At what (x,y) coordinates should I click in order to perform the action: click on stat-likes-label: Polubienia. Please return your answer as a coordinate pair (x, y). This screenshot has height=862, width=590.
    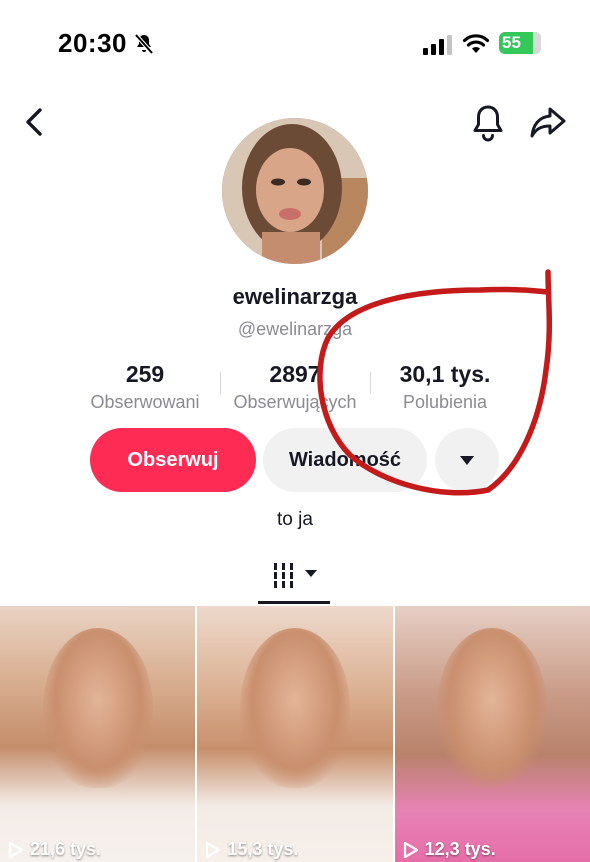
    Looking at the image, I should click on (445, 402).